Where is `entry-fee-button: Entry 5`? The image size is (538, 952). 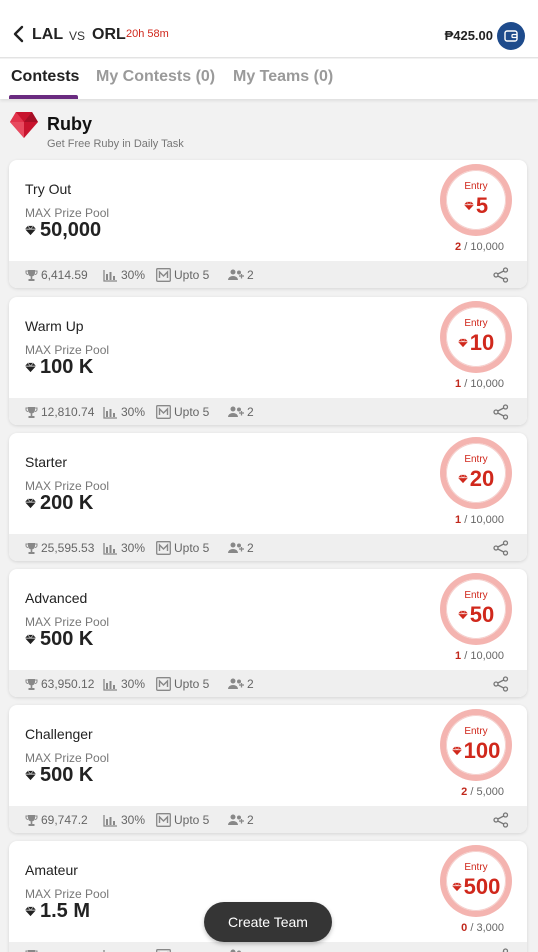
entry-fee-button: Entry 5 is located at coordinates (476, 200).